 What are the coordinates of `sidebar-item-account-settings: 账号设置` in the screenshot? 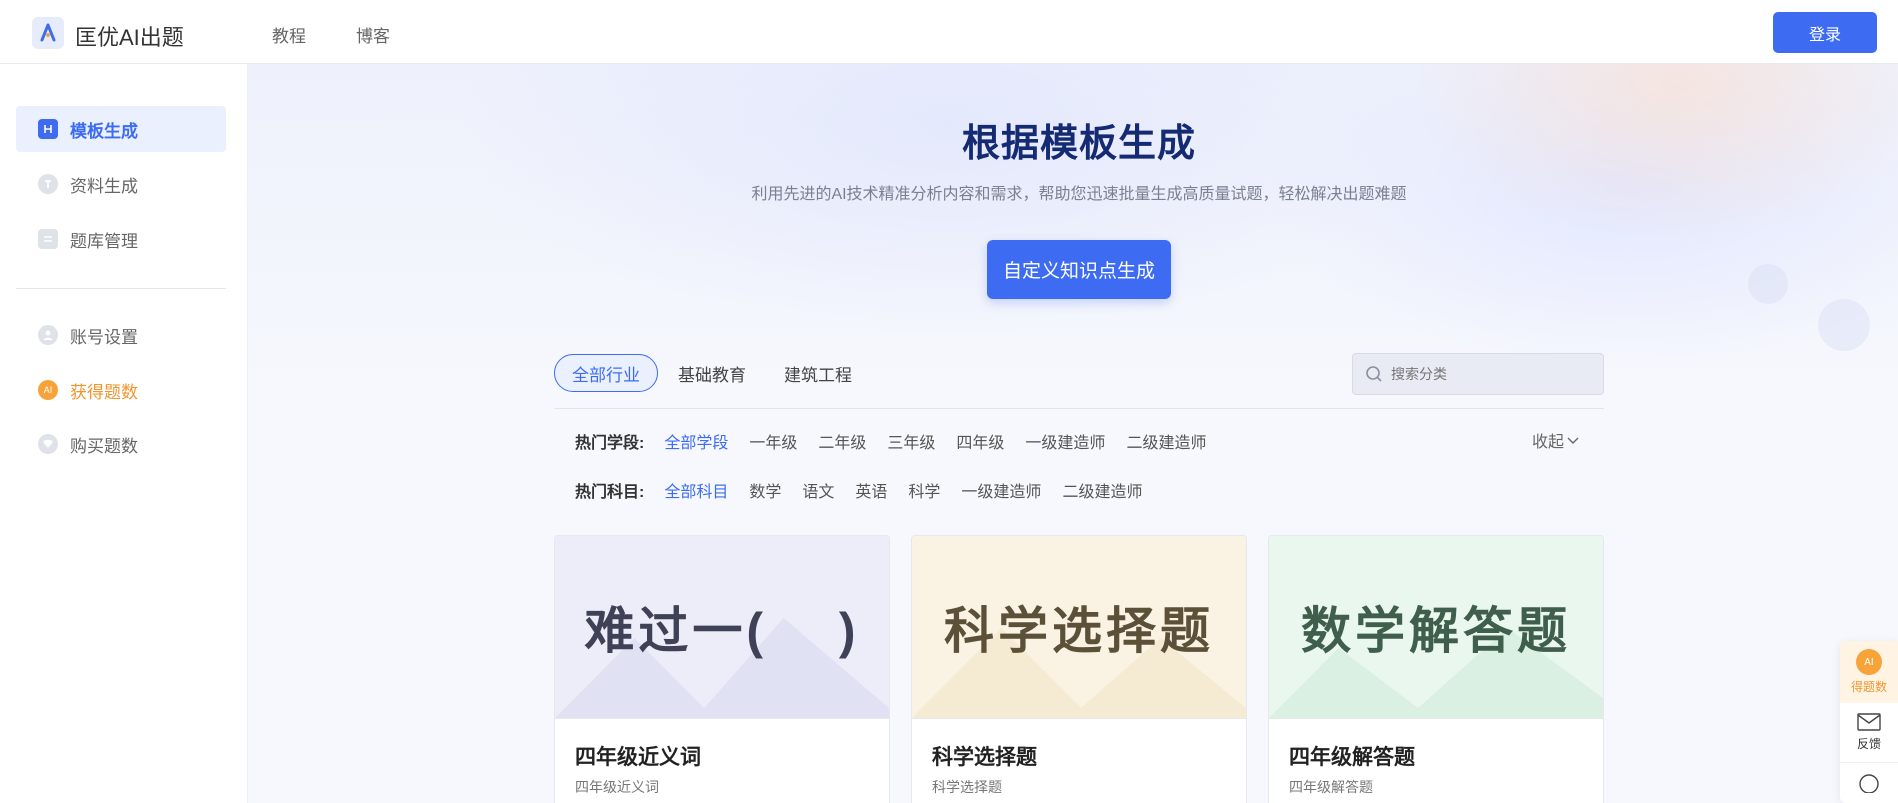 It's located at (121, 335).